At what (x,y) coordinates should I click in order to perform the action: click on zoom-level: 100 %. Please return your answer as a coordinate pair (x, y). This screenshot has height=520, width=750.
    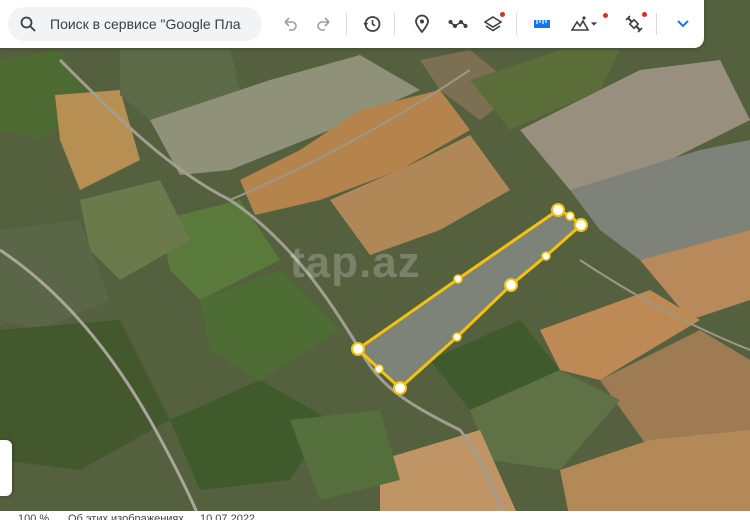
    Looking at the image, I should click on (34, 516).